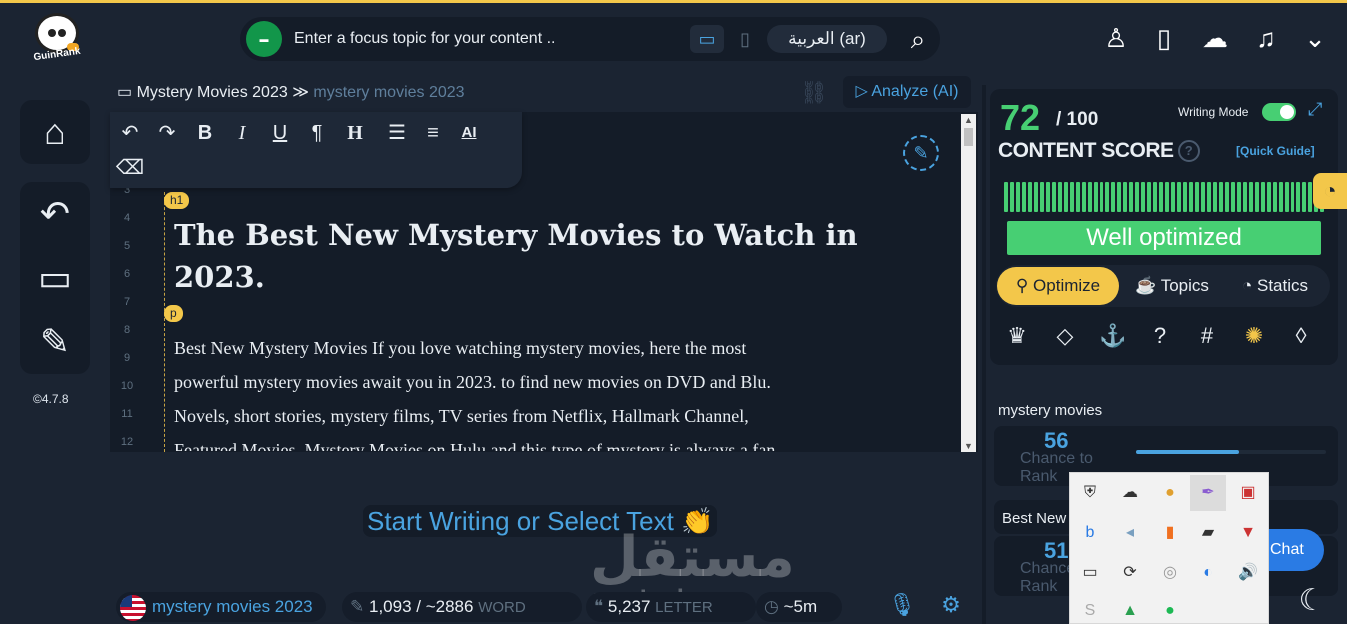 This screenshot has height=624, width=1347. What do you see at coordinates (1090, 573) in the screenshot?
I see `monitor-icon: ▭` at bounding box center [1090, 573].